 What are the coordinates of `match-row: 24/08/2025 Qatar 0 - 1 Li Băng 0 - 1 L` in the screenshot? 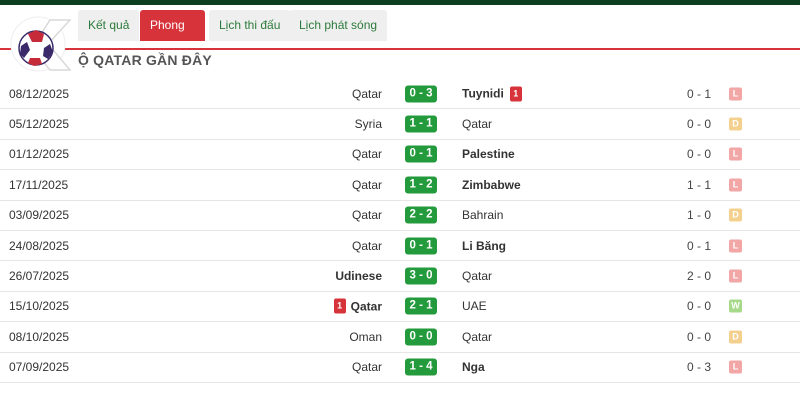 It's located at (400, 246).